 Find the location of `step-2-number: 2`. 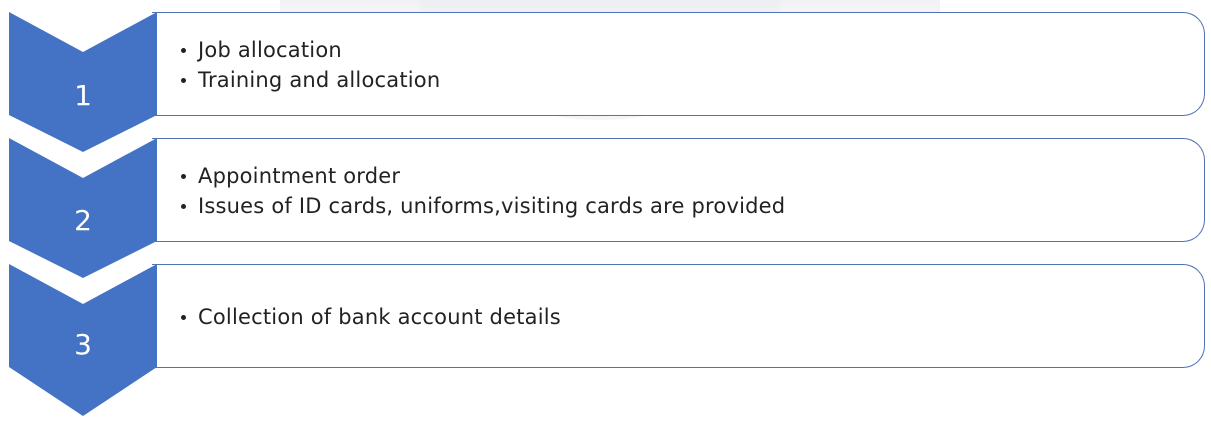

step-2-number: 2 is located at coordinates (83, 220).